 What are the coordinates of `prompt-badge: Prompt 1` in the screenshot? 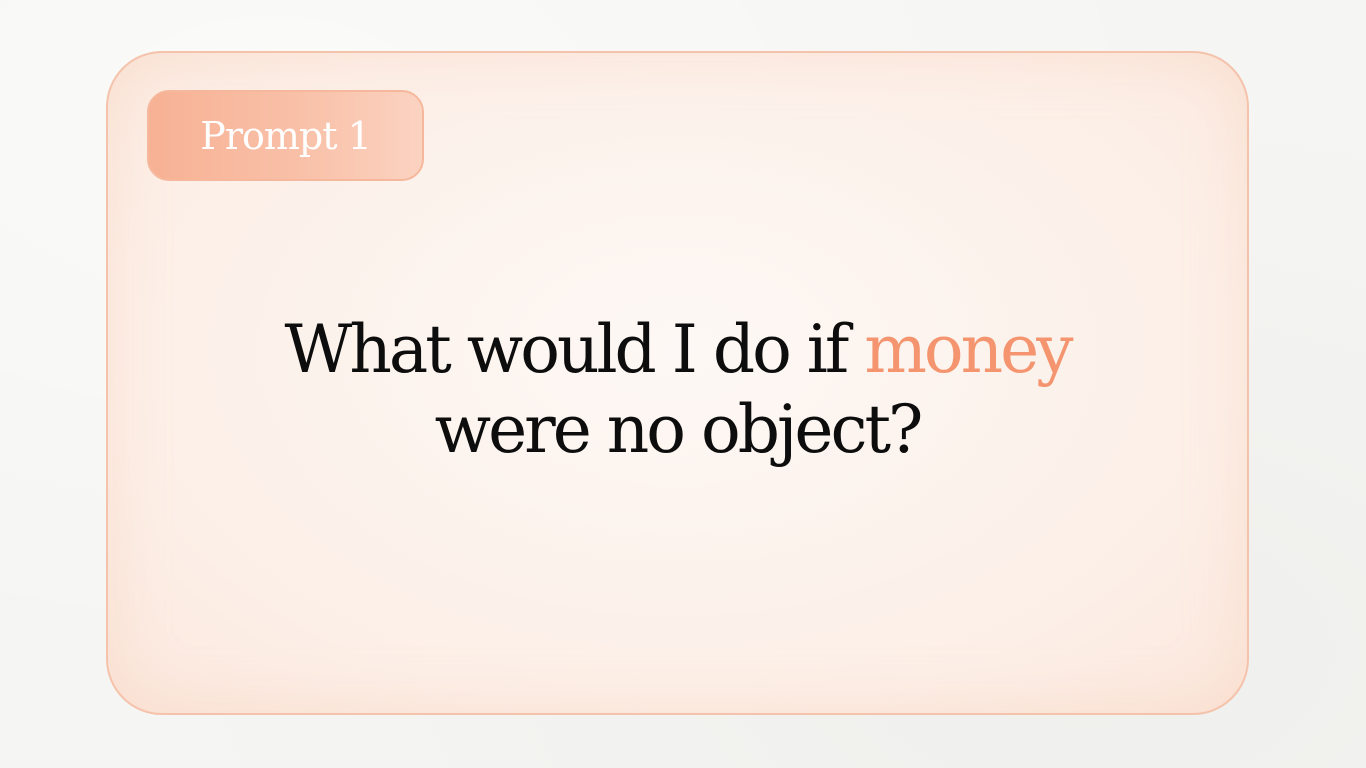 It's located at (285, 135).